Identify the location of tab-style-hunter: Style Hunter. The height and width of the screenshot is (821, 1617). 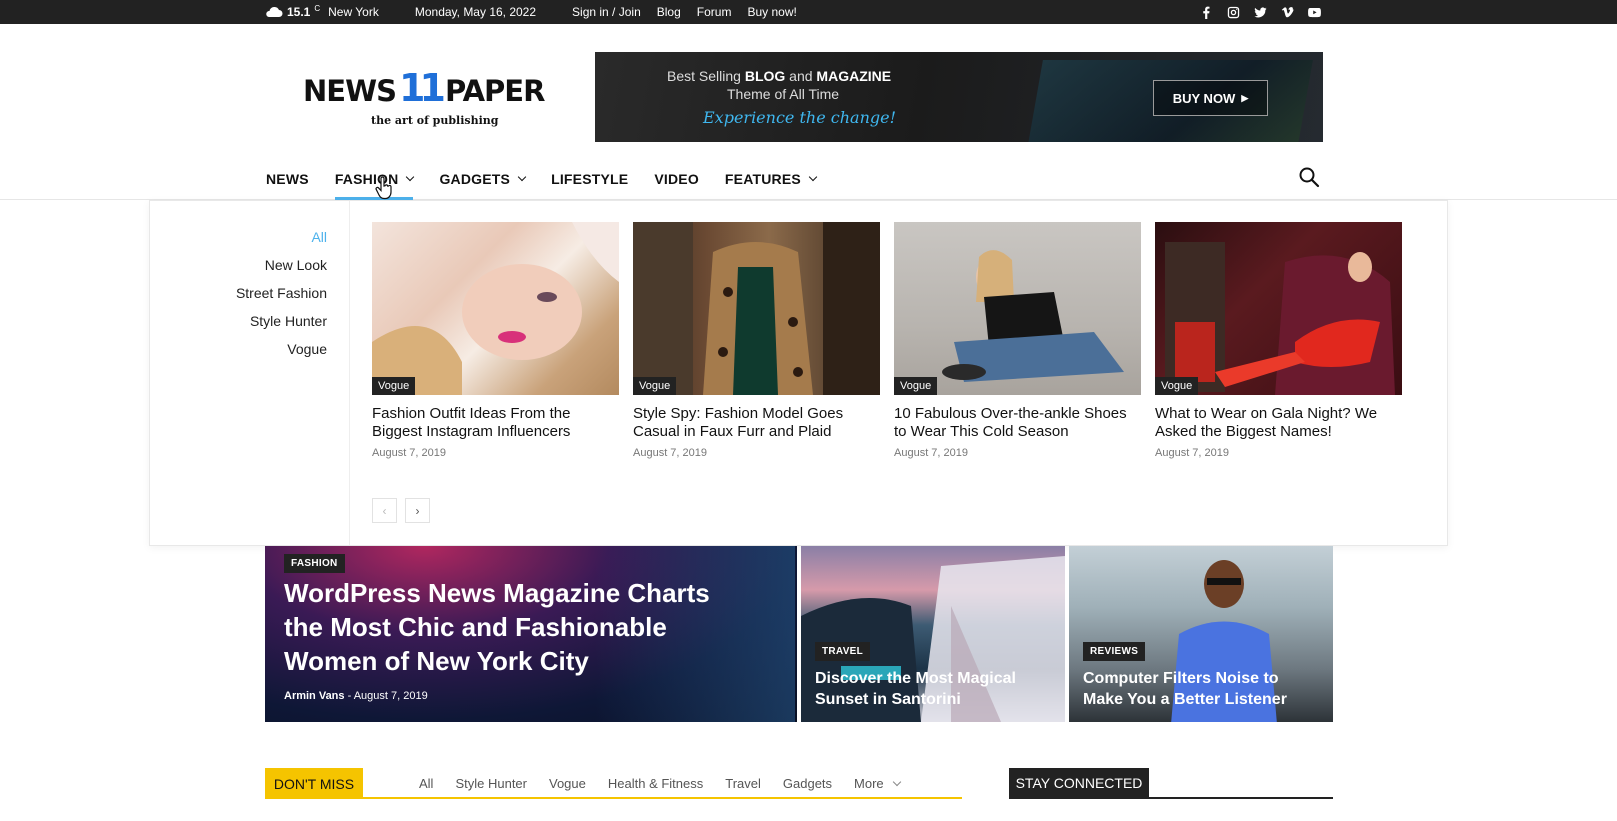
(491, 783).